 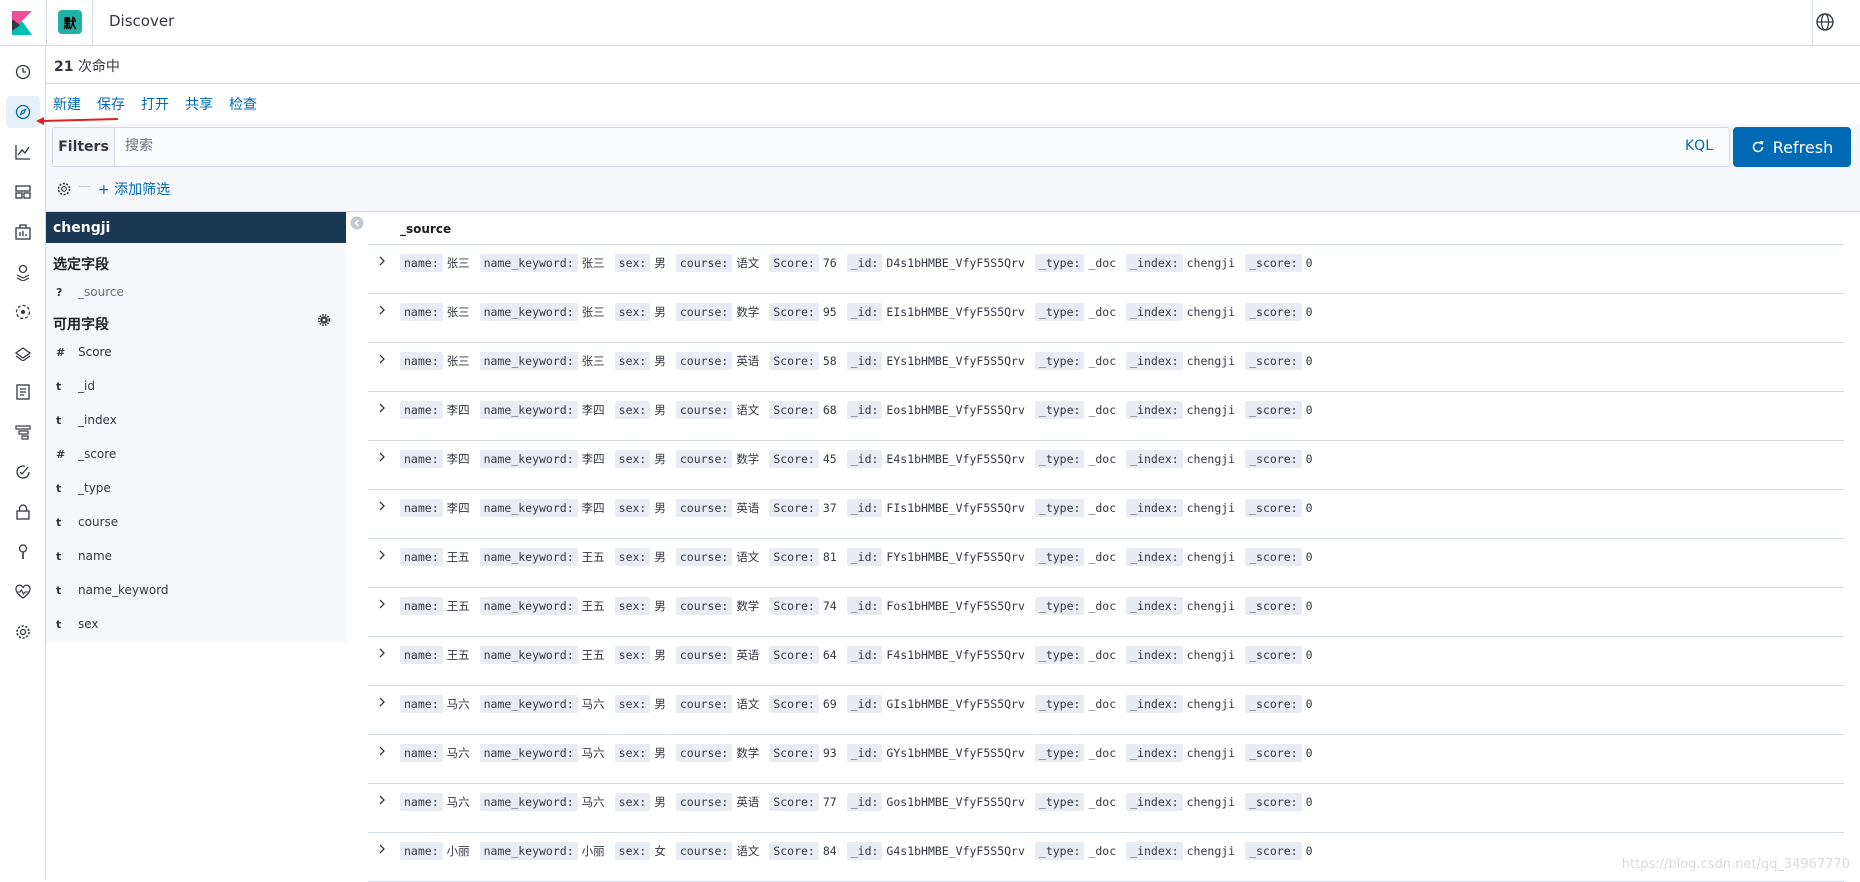 What do you see at coordinates (803, 312) in the screenshot?
I see `field-value-pair: Score: 95` at bounding box center [803, 312].